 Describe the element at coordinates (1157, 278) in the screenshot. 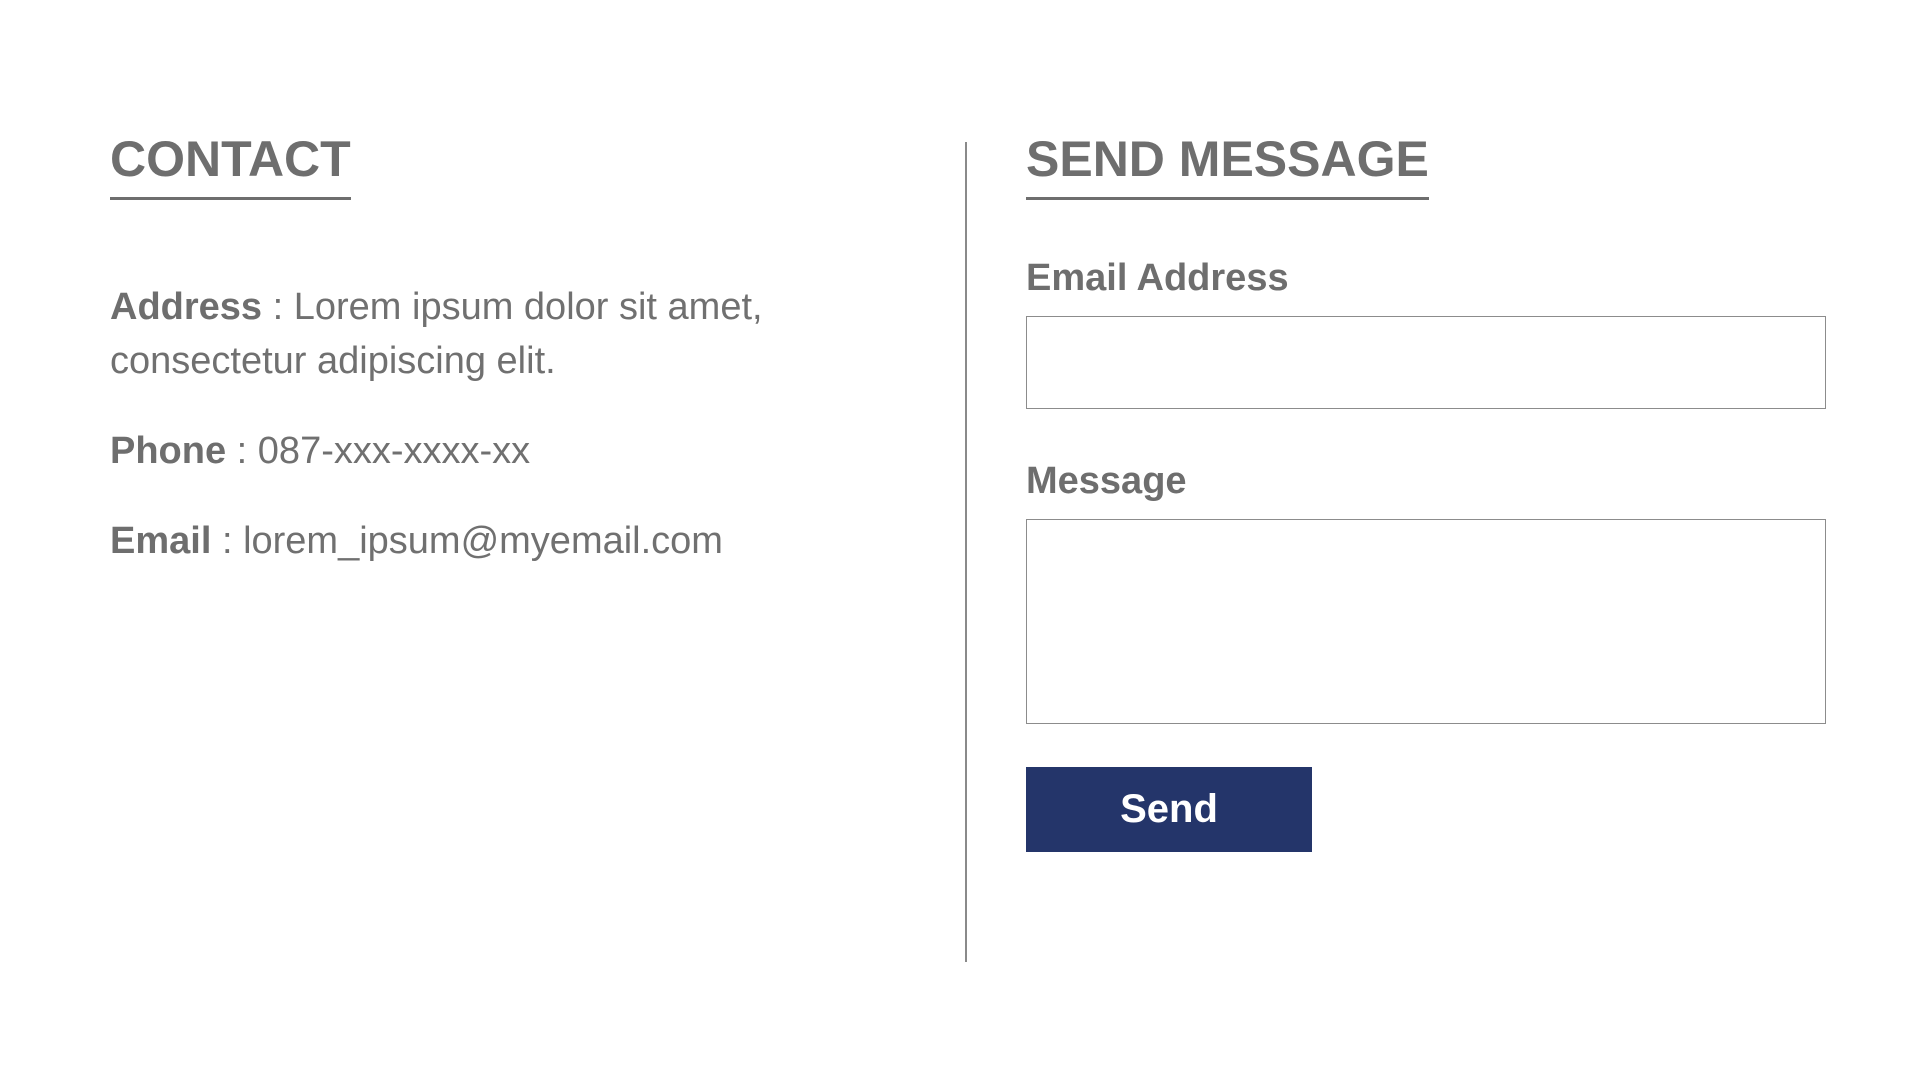

I see `email-address-label: Email Address` at that location.